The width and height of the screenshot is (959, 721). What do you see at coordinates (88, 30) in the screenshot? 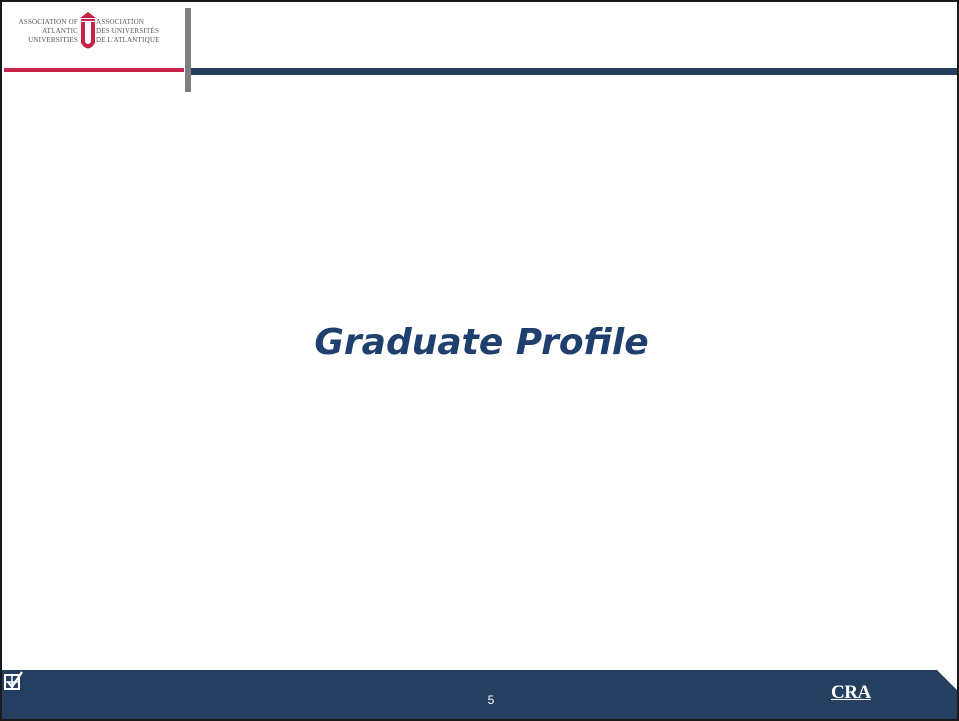
I see `university-arch-icon` at bounding box center [88, 30].